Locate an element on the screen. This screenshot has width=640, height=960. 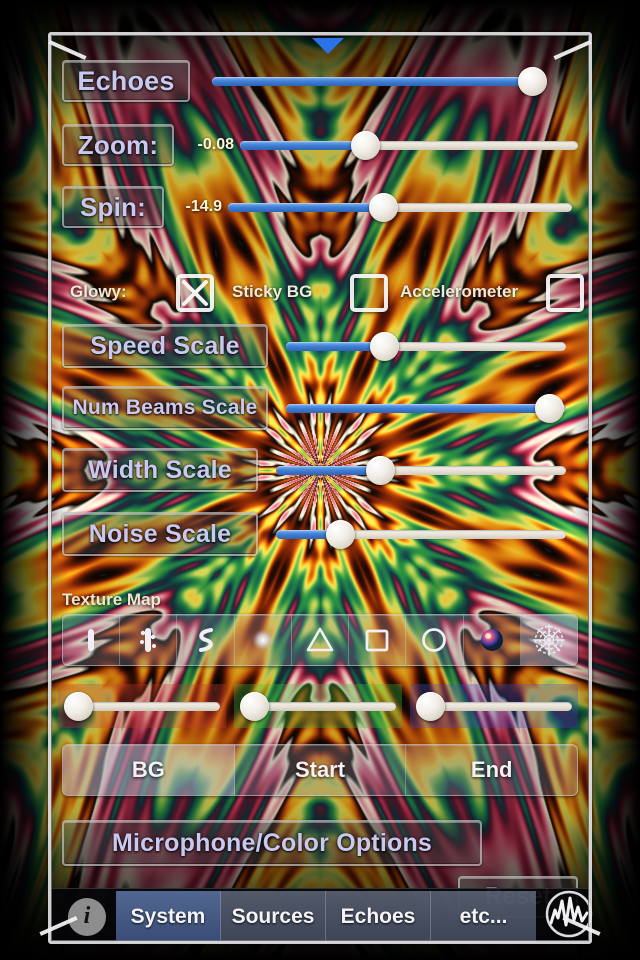
num-beams-scale-label: Num Beams Scale is located at coordinates (165, 407).